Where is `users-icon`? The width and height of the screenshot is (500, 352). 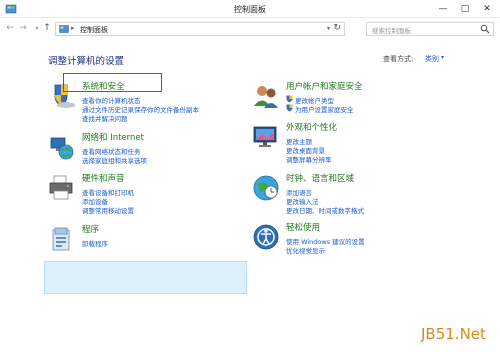 users-icon is located at coordinates (266, 97).